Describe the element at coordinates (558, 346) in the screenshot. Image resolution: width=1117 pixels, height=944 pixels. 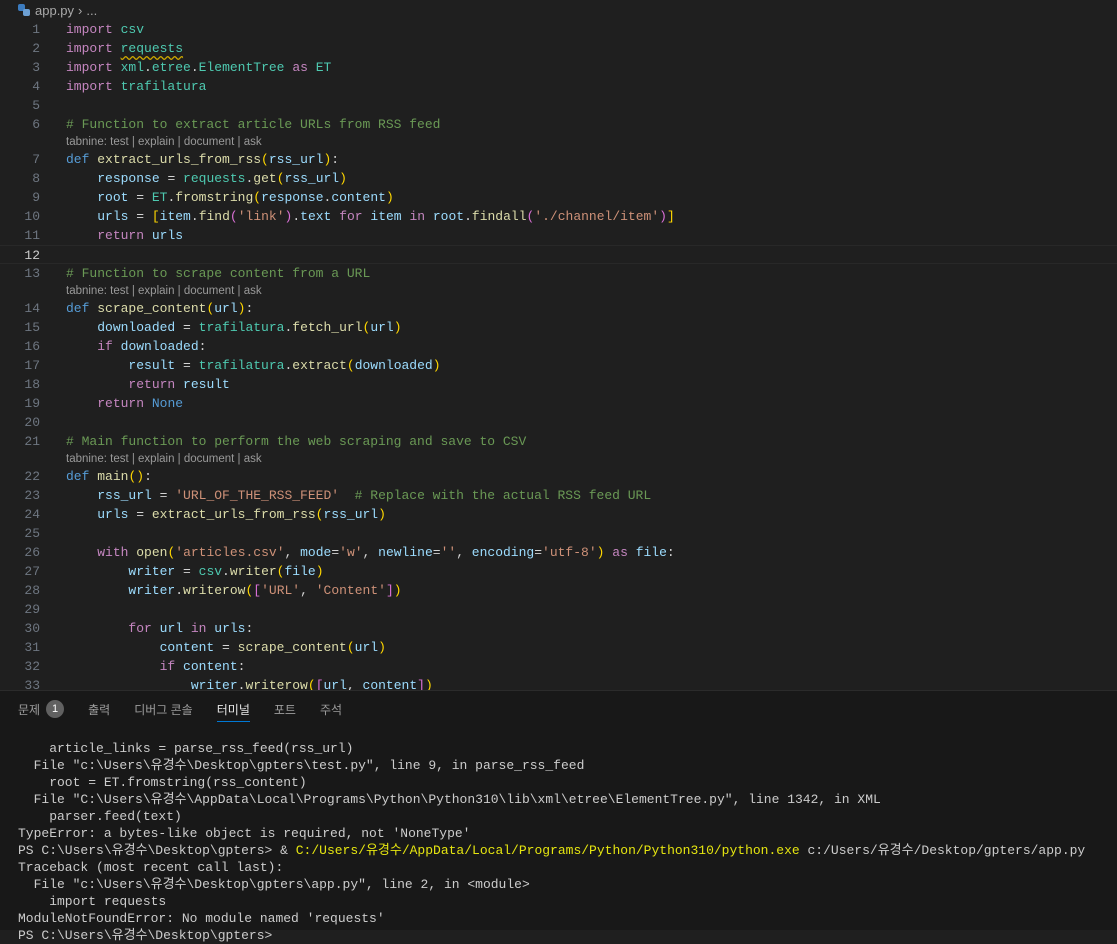
I see `code-line: 16 if downloaded:` at that location.